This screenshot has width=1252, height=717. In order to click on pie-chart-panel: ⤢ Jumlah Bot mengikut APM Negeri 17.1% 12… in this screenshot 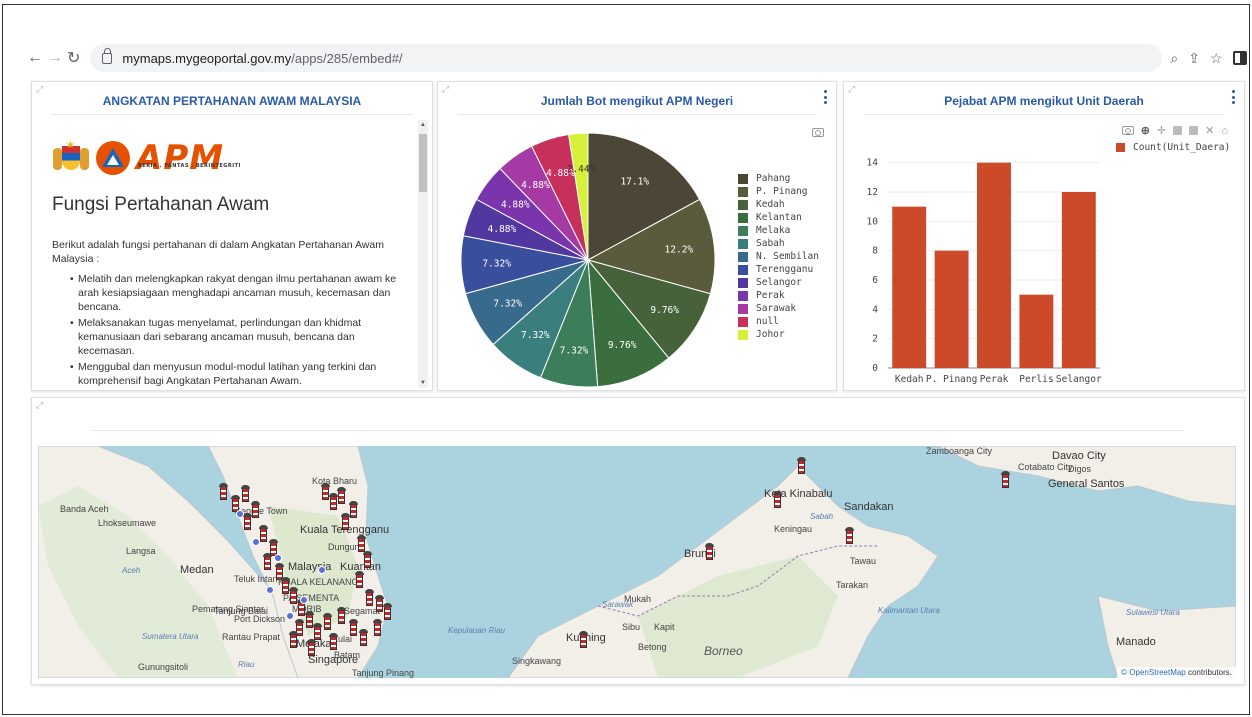, I will do `click(637, 236)`.